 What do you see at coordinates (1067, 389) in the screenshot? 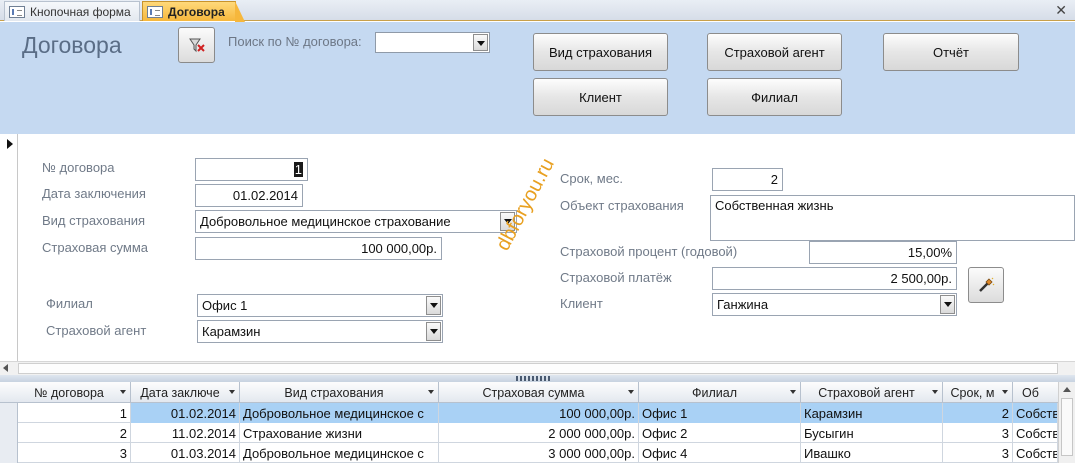
I see `scroll-up-icon` at bounding box center [1067, 389].